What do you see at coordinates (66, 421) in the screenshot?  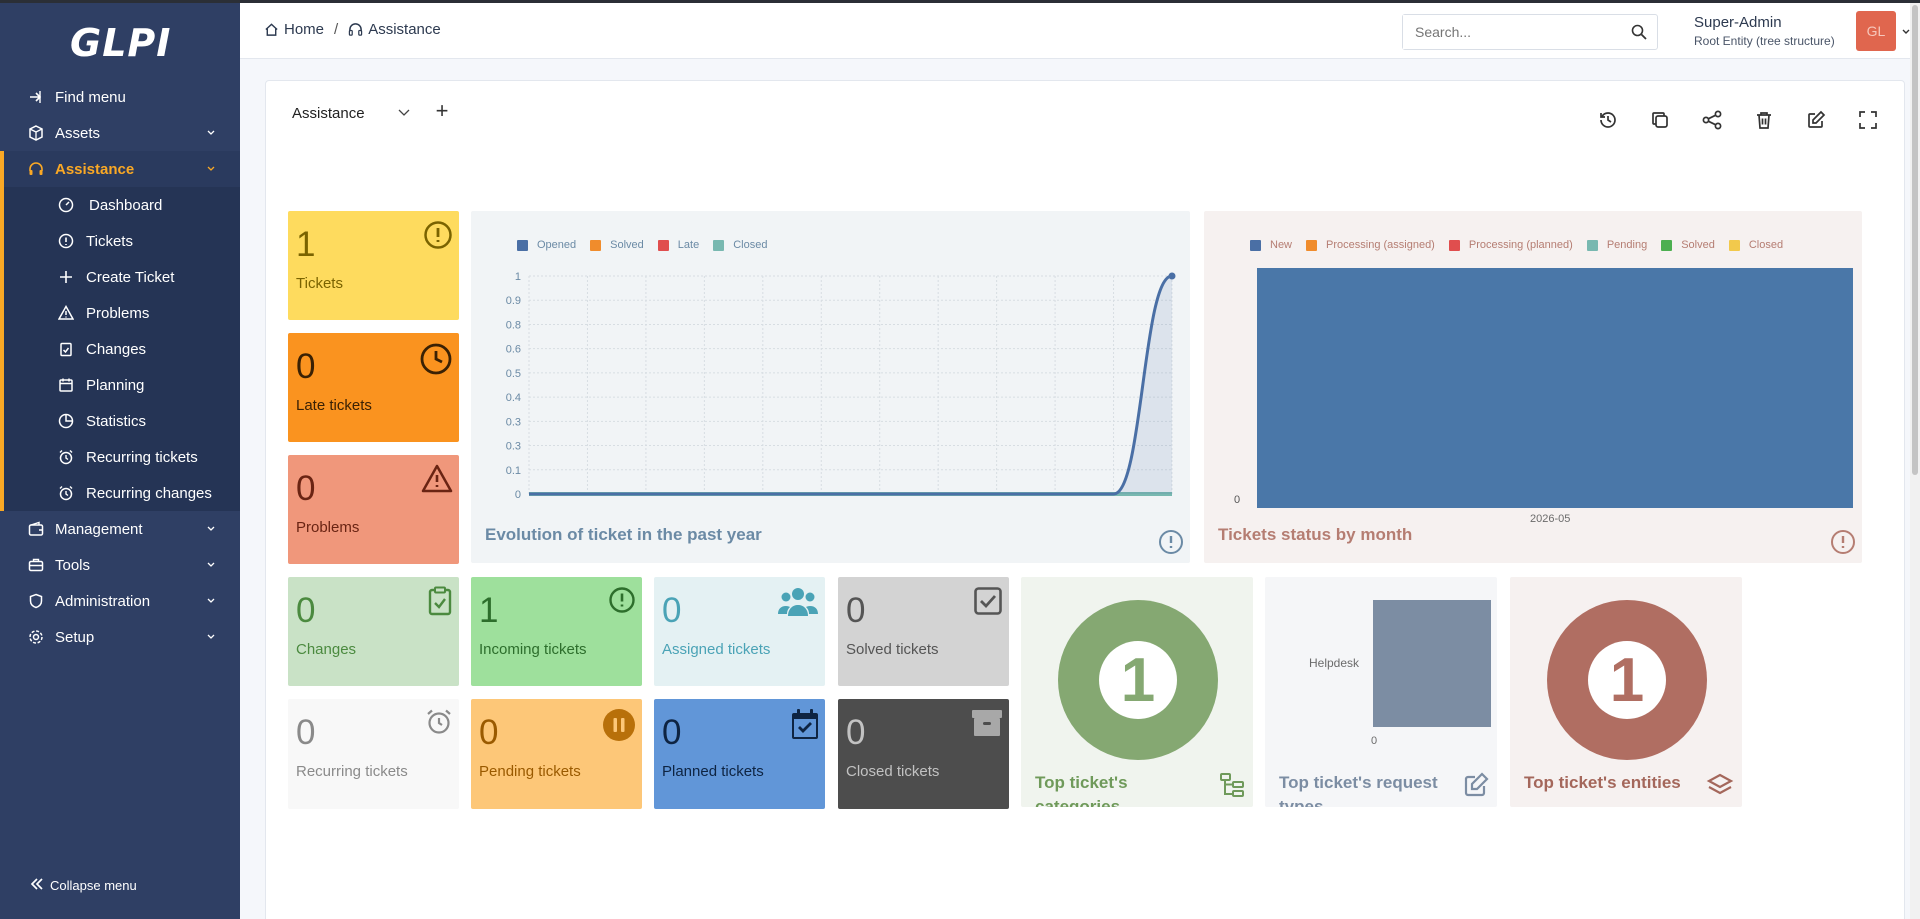 I see `pie-chart-icon` at bounding box center [66, 421].